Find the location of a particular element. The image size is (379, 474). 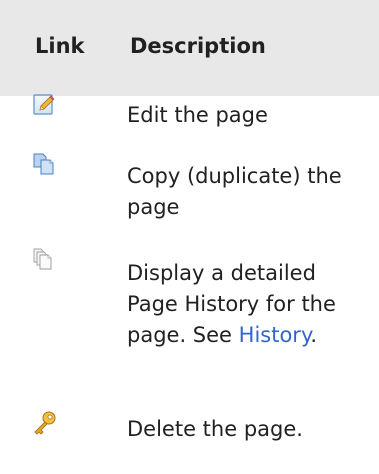

header-description: Description is located at coordinates (198, 46).